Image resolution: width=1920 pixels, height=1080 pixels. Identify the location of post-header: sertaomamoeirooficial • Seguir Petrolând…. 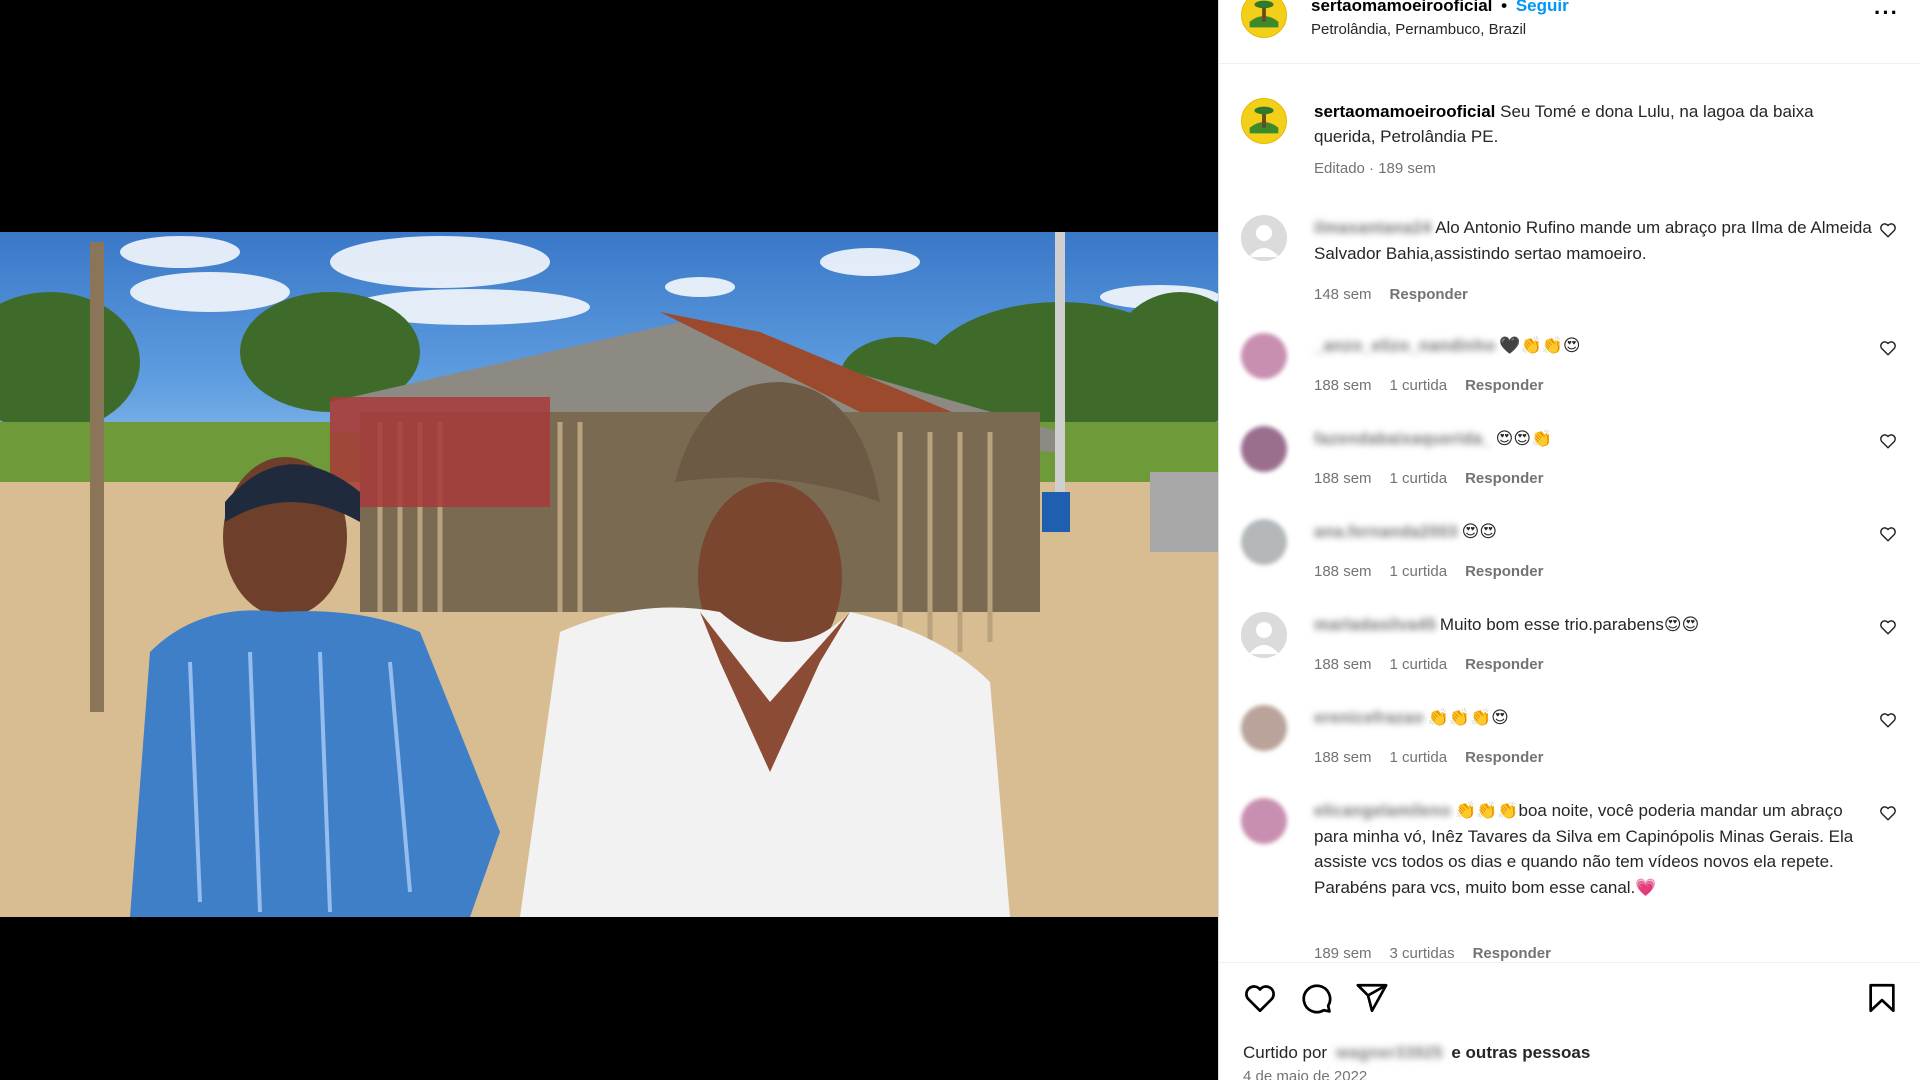
(1569, 32).